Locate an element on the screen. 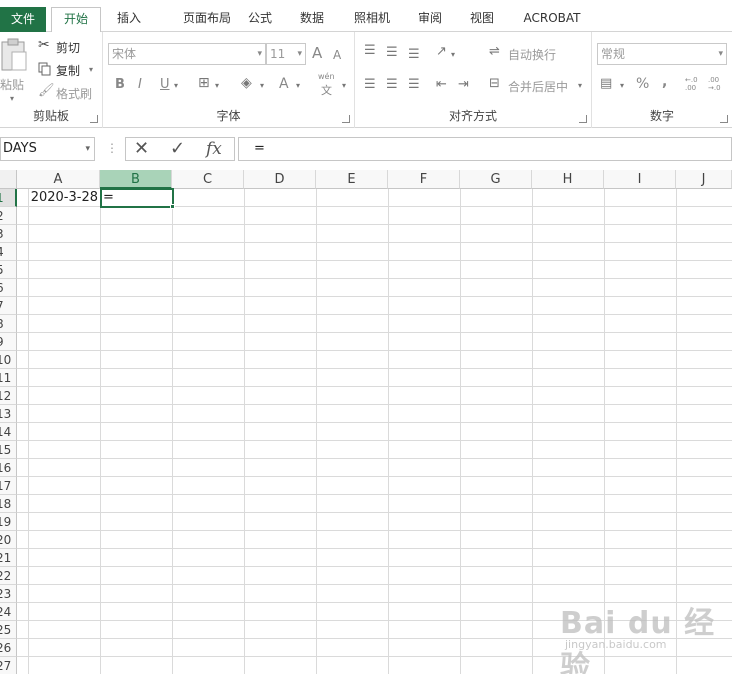  column-header-c: C is located at coordinates (208, 179).